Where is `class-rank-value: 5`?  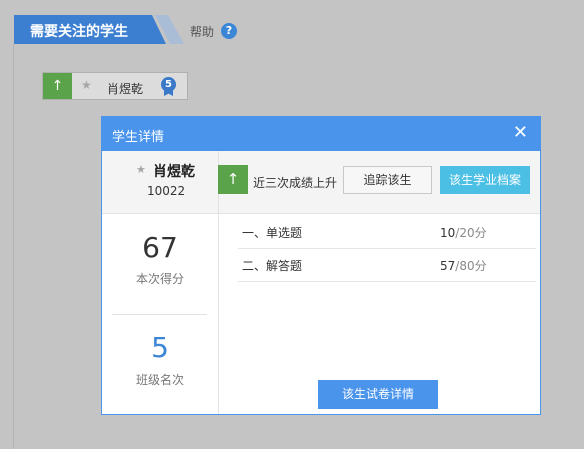
class-rank-value: 5 is located at coordinates (160, 347).